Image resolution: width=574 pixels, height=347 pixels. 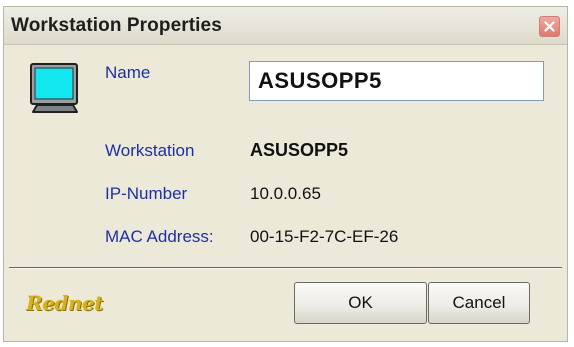 I want to click on dialog-title: Workstation Properties, so click(x=116, y=25).